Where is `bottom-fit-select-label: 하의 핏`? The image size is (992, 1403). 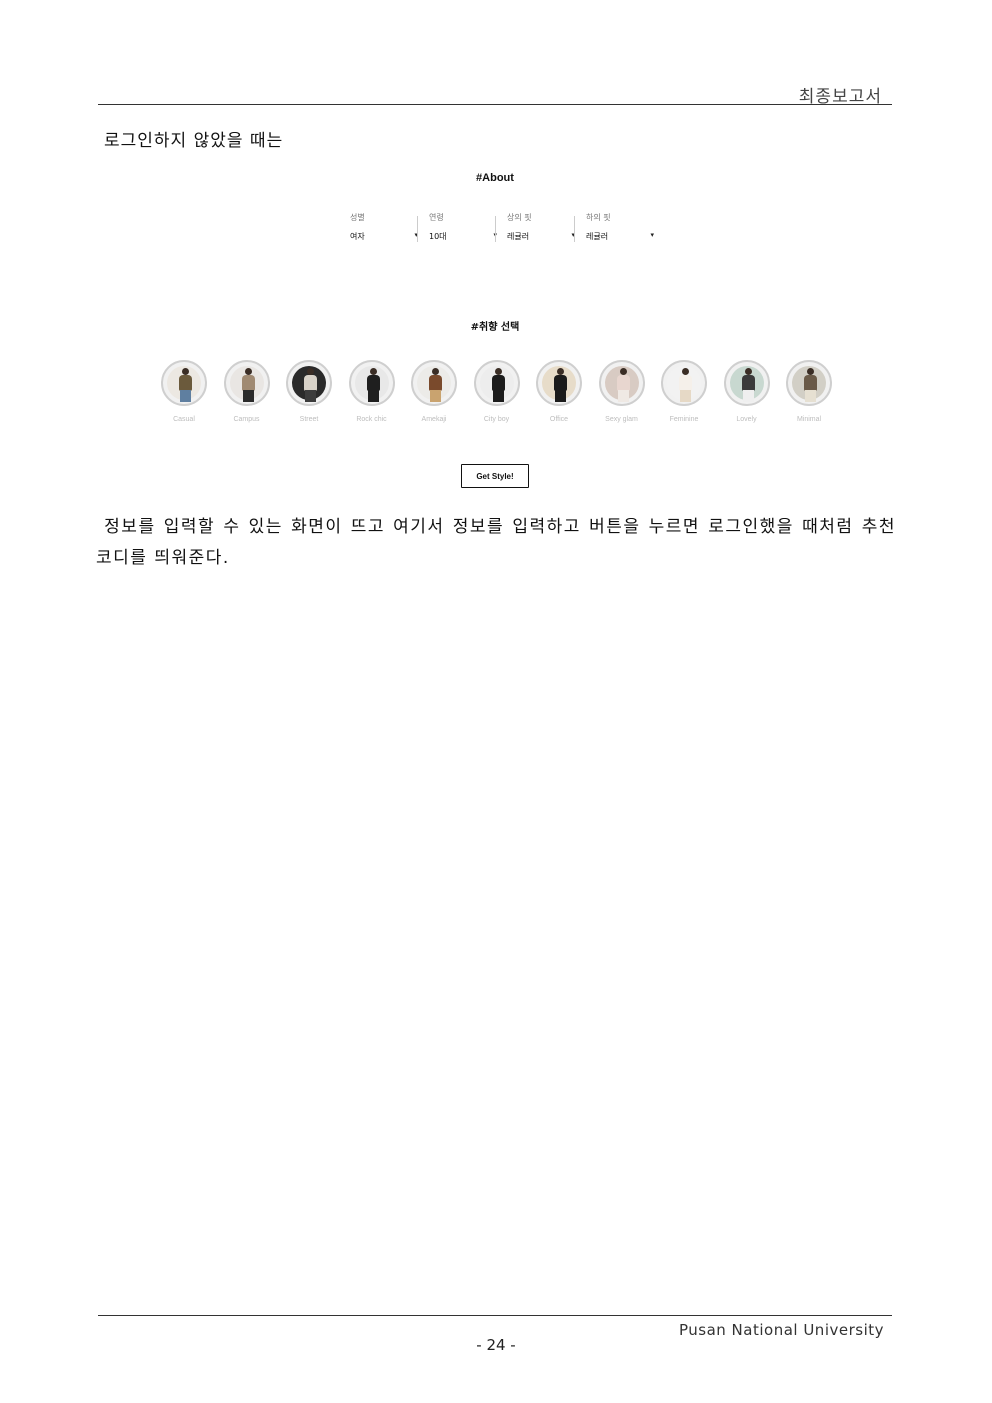 bottom-fit-select-label: 하의 핏 is located at coordinates (598, 217).